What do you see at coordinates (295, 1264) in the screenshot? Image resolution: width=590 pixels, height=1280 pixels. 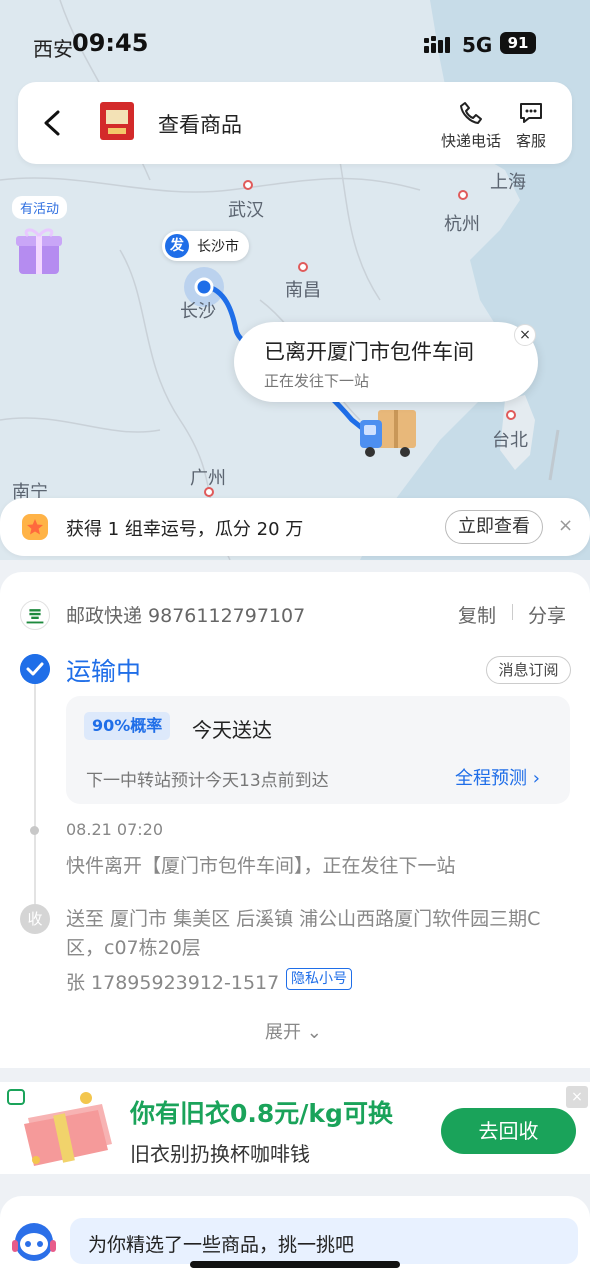 I see `home-indicator` at bounding box center [295, 1264].